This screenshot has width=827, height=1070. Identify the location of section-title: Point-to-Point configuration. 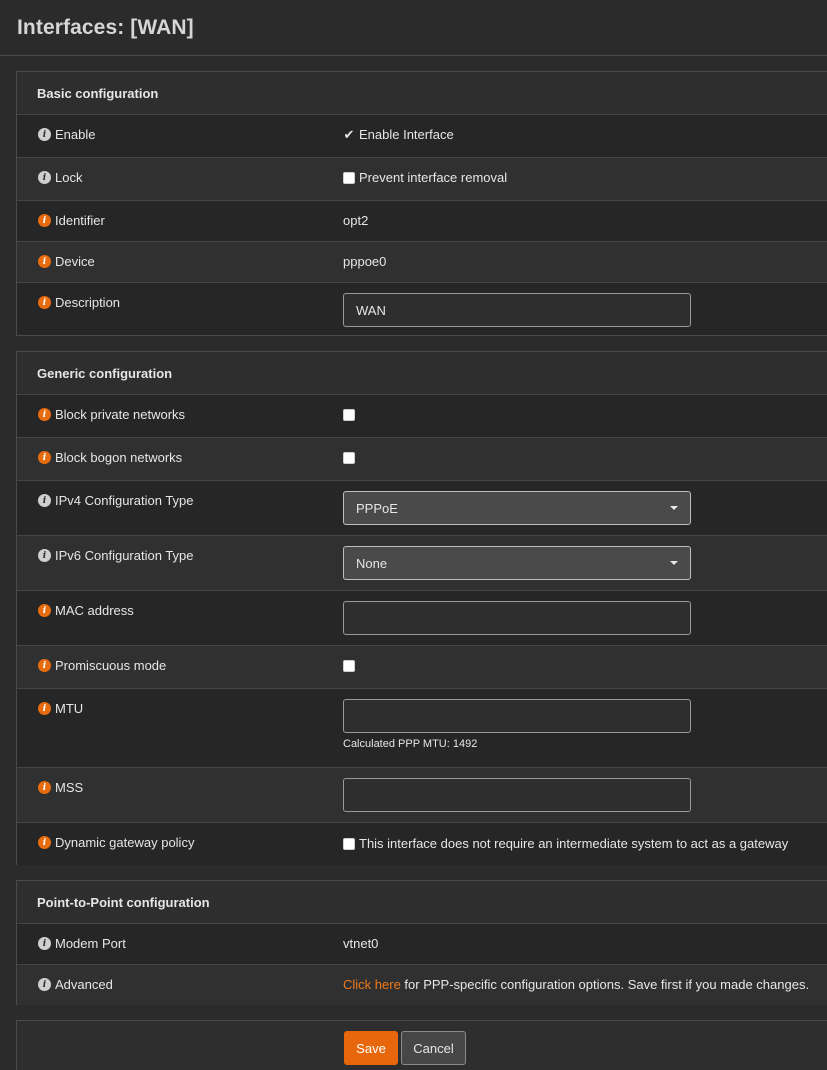
(123, 902).